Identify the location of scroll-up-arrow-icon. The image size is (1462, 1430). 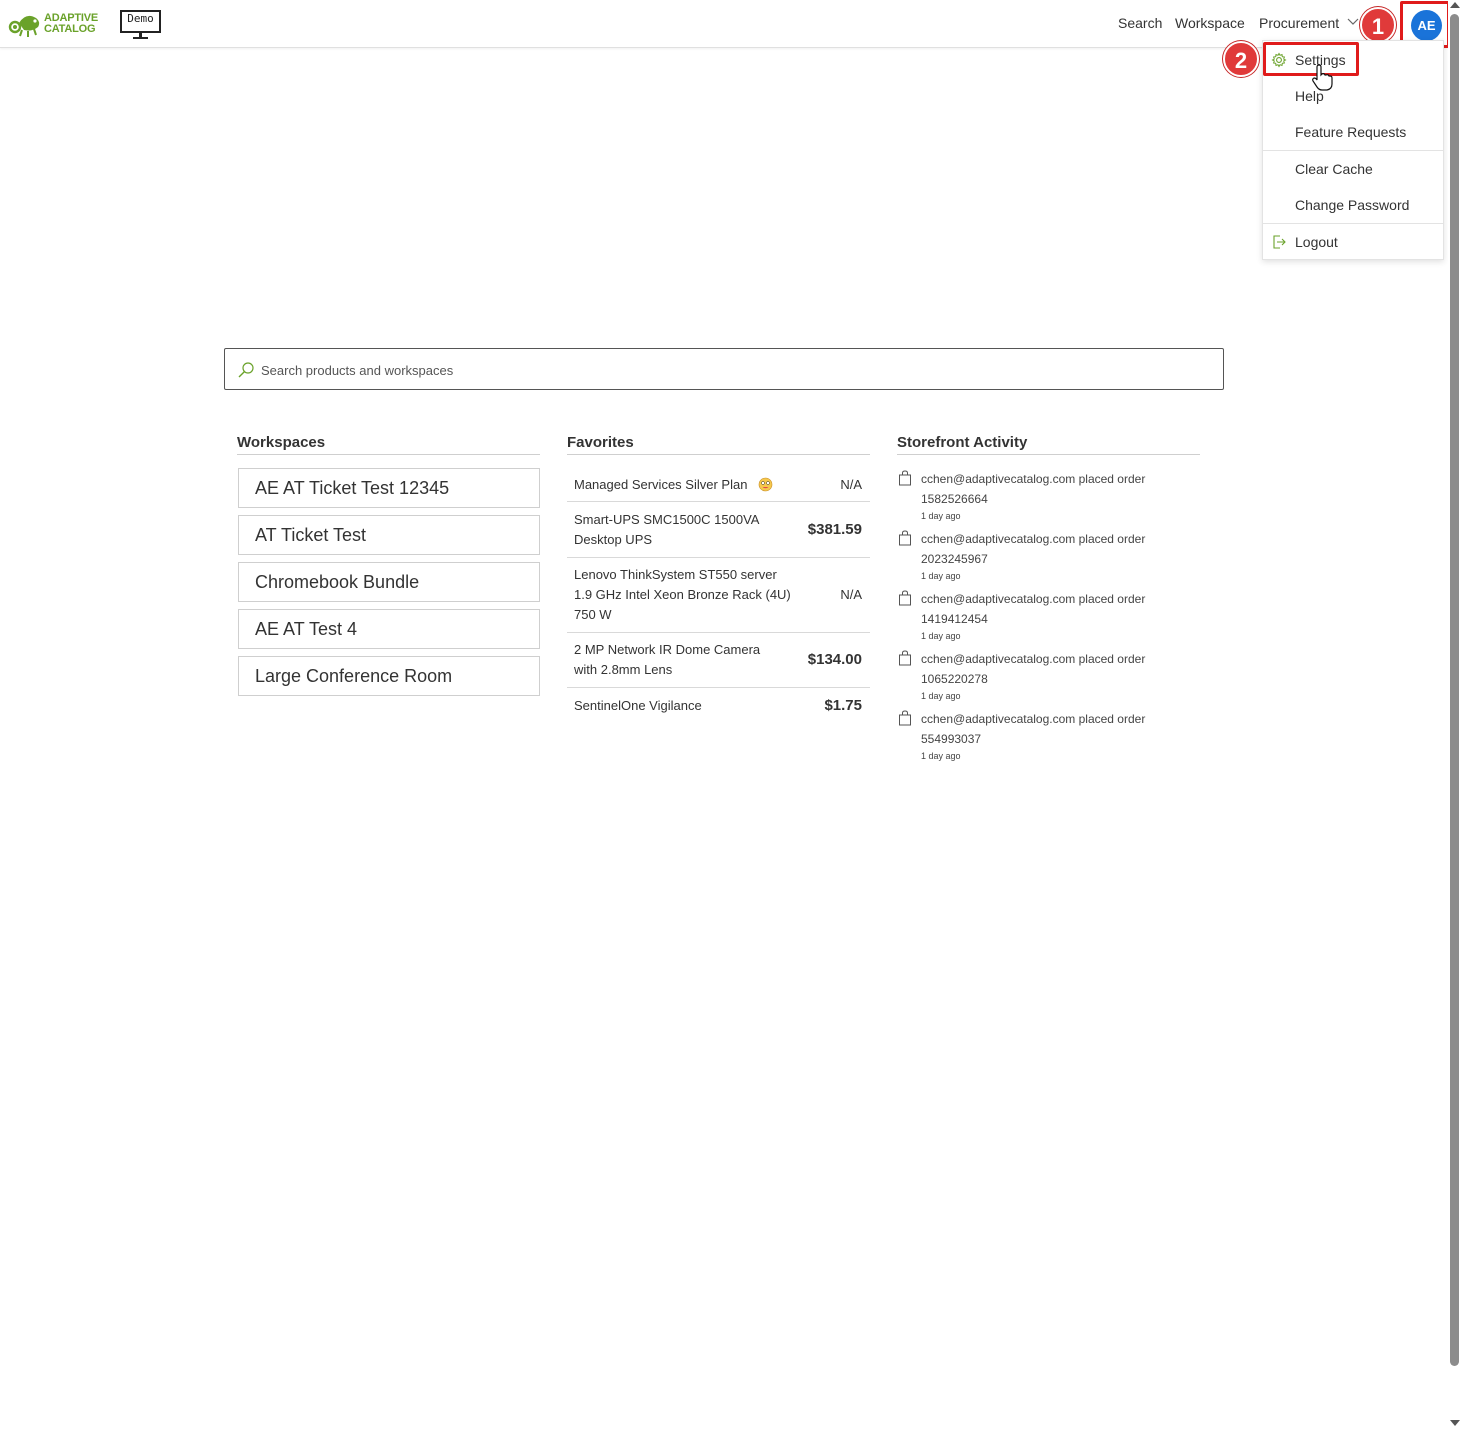
(1455, 5).